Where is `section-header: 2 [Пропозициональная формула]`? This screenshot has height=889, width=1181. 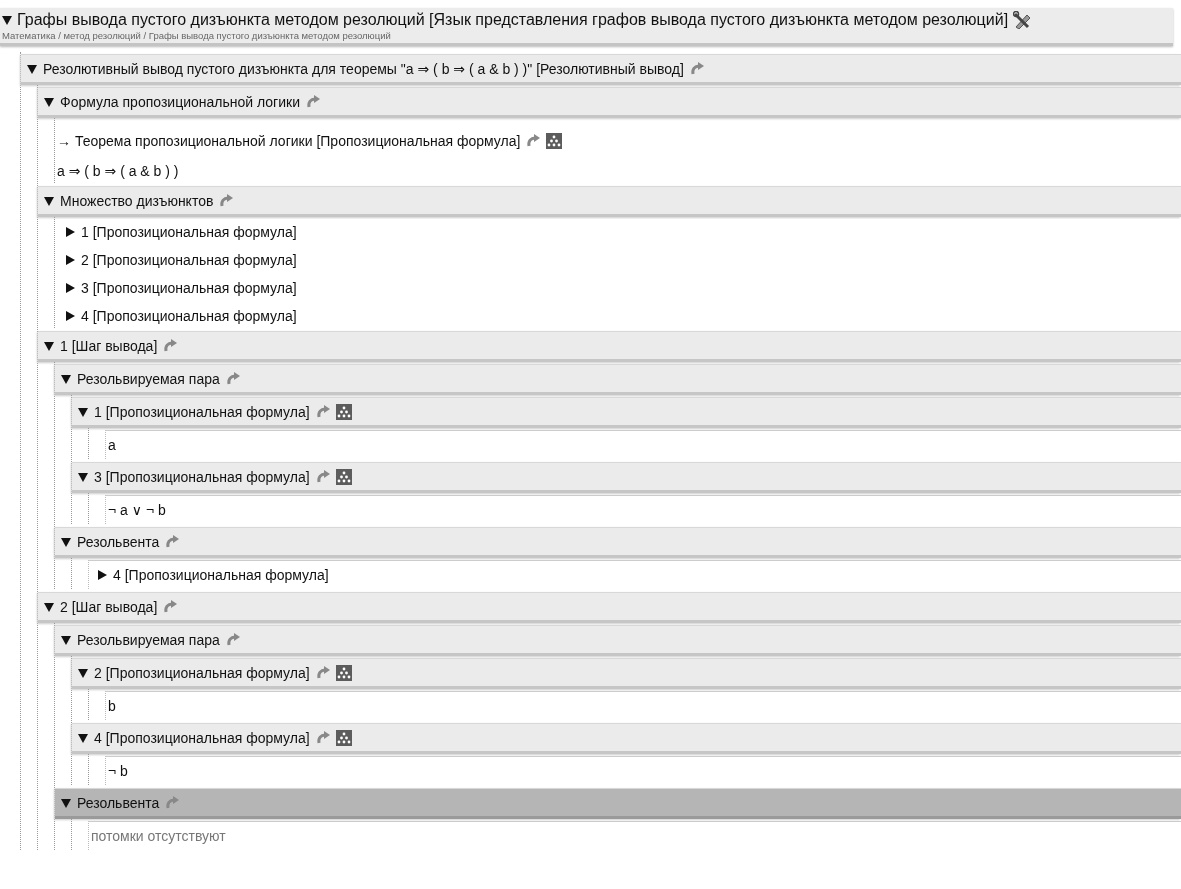
section-header: 2 [Пропозициональная формула] is located at coordinates (626, 673).